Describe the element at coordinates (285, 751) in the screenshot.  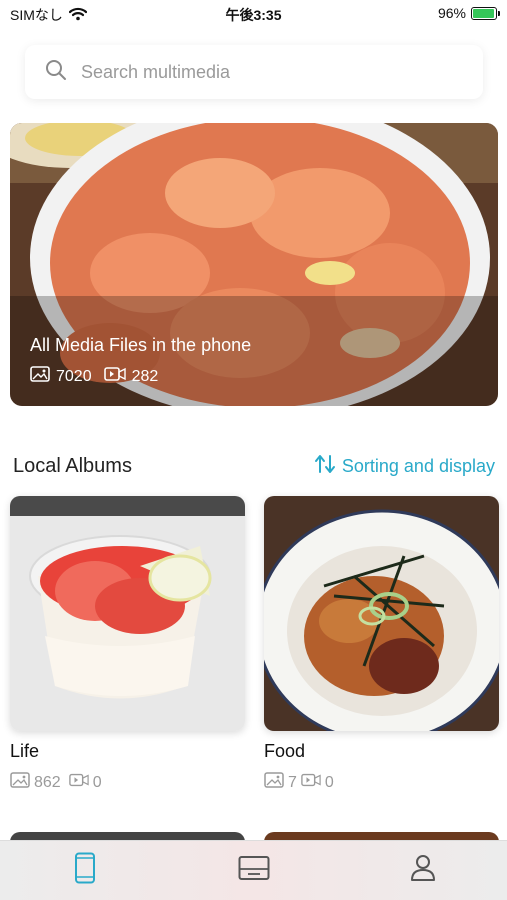
I see `album-name-food: Food` at that location.